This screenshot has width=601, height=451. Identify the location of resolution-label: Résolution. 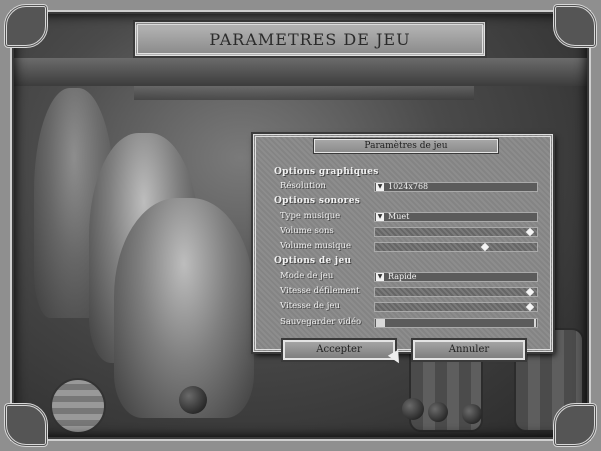
(303, 186).